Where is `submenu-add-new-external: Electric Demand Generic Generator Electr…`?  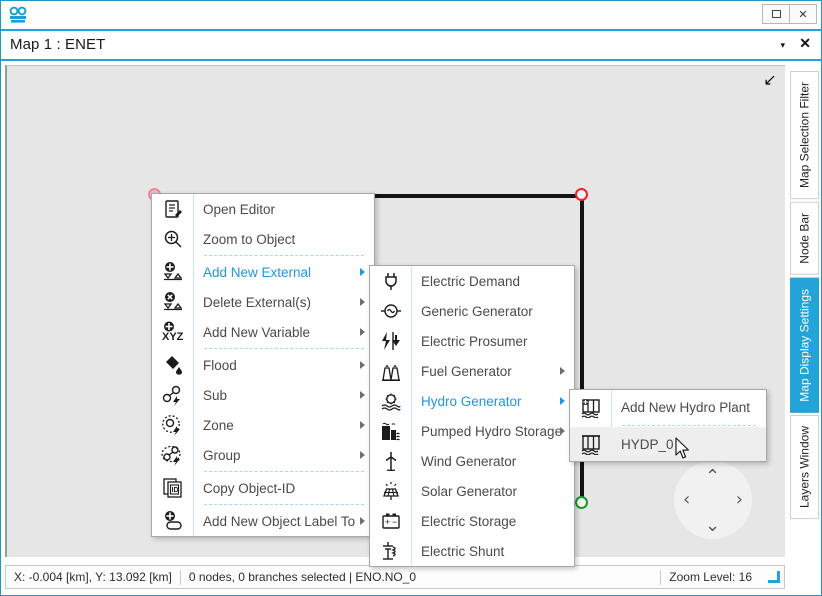 submenu-add-new-external: Electric Demand Generic Generator Electr… is located at coordinates (472, 416).